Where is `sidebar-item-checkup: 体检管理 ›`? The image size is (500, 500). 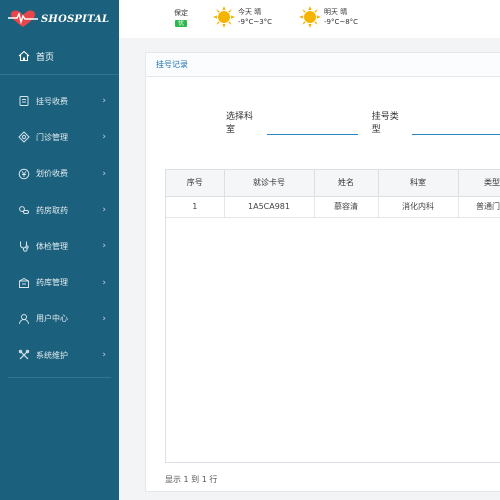
sidebar-item-checkup: 体检管理 › is located at coordinates (59, 246).